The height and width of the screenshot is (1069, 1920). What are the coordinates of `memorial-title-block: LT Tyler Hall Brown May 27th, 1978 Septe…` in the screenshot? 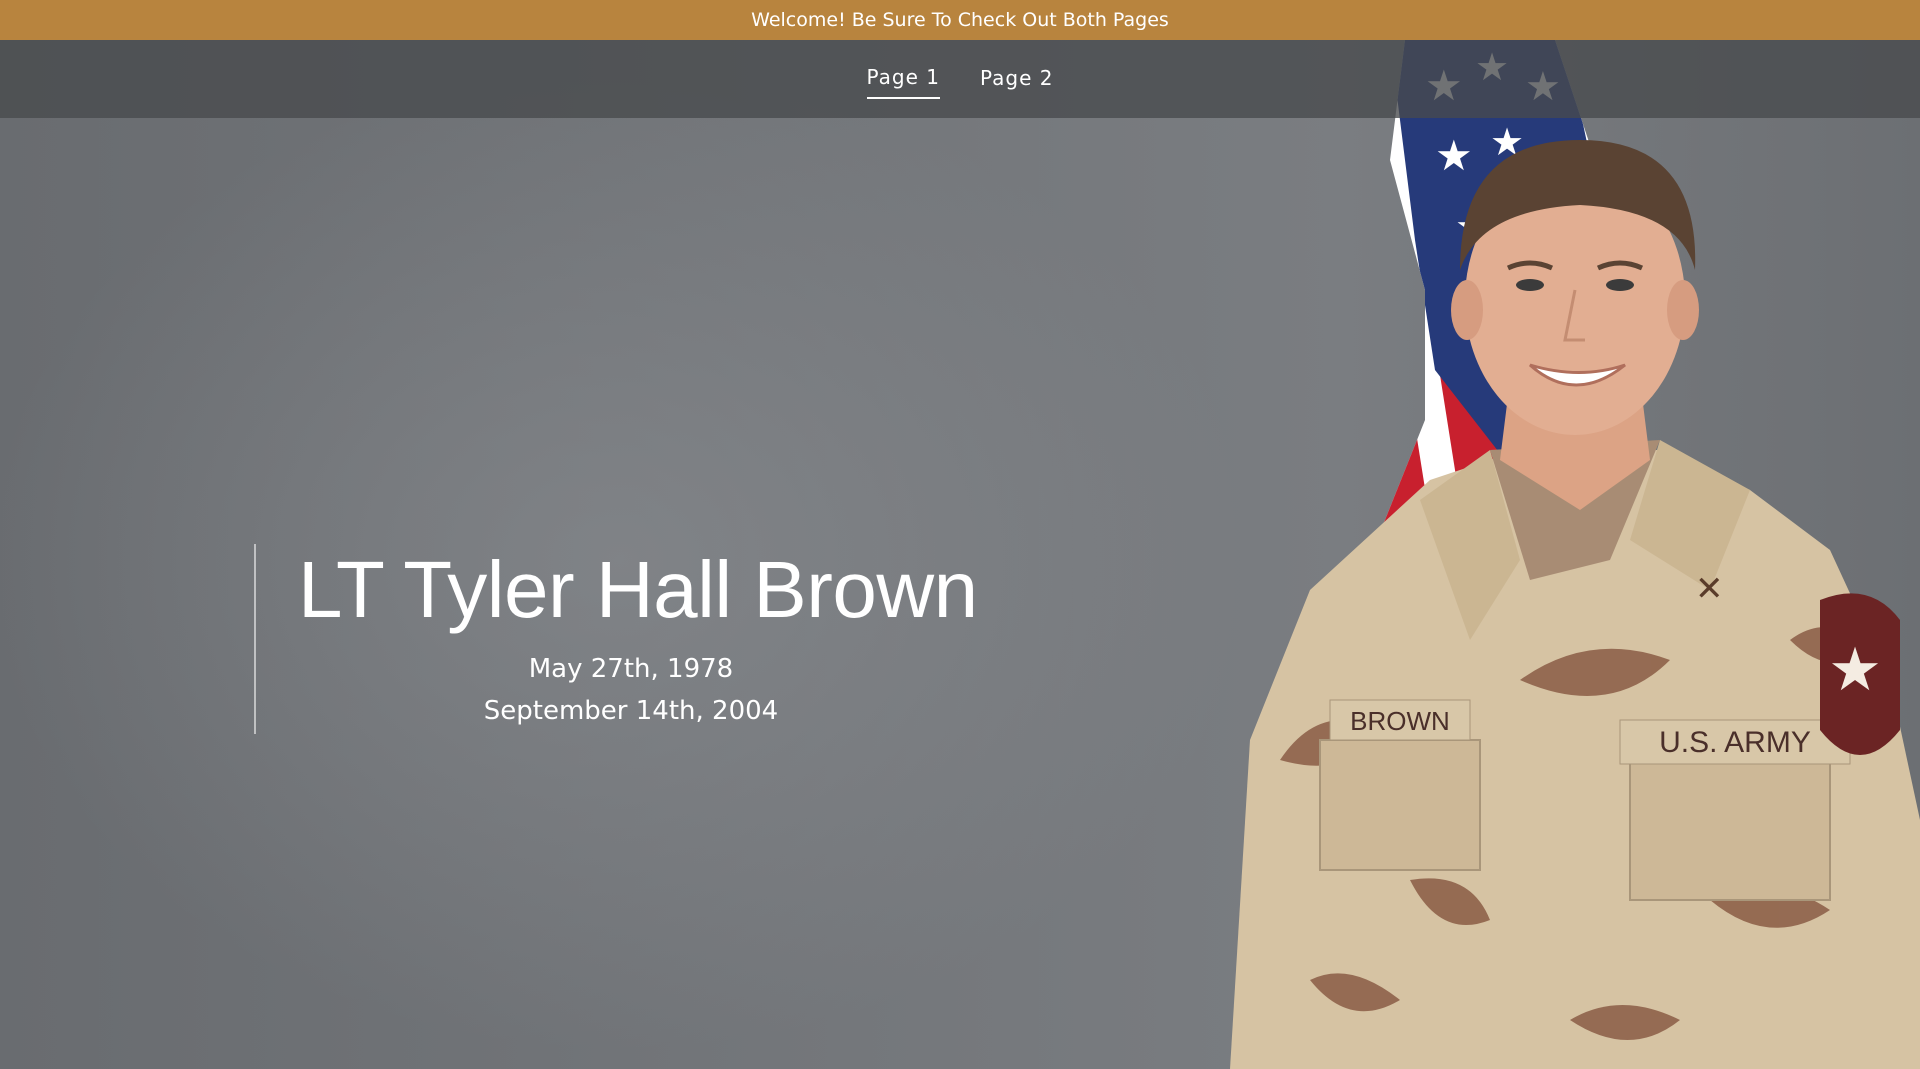 It's located at (655, 639).